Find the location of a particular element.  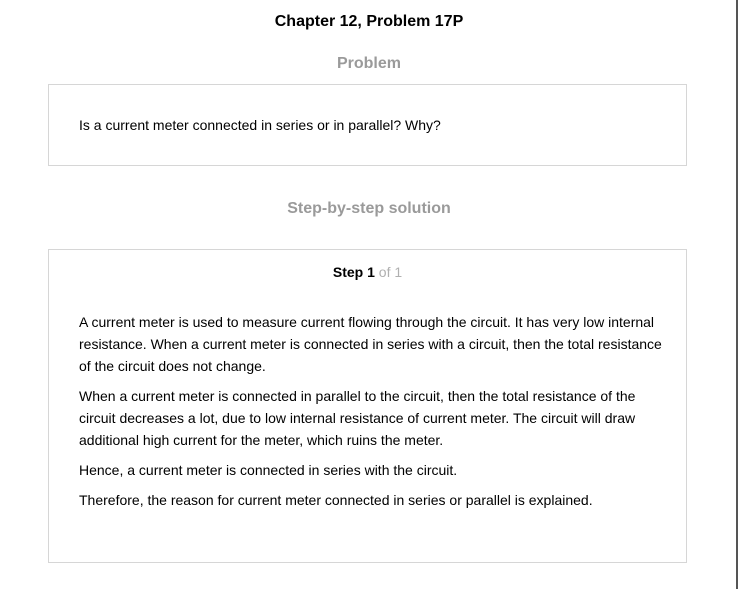

step-counter: Step 1 of 1 is located at coordinates (367, 272).